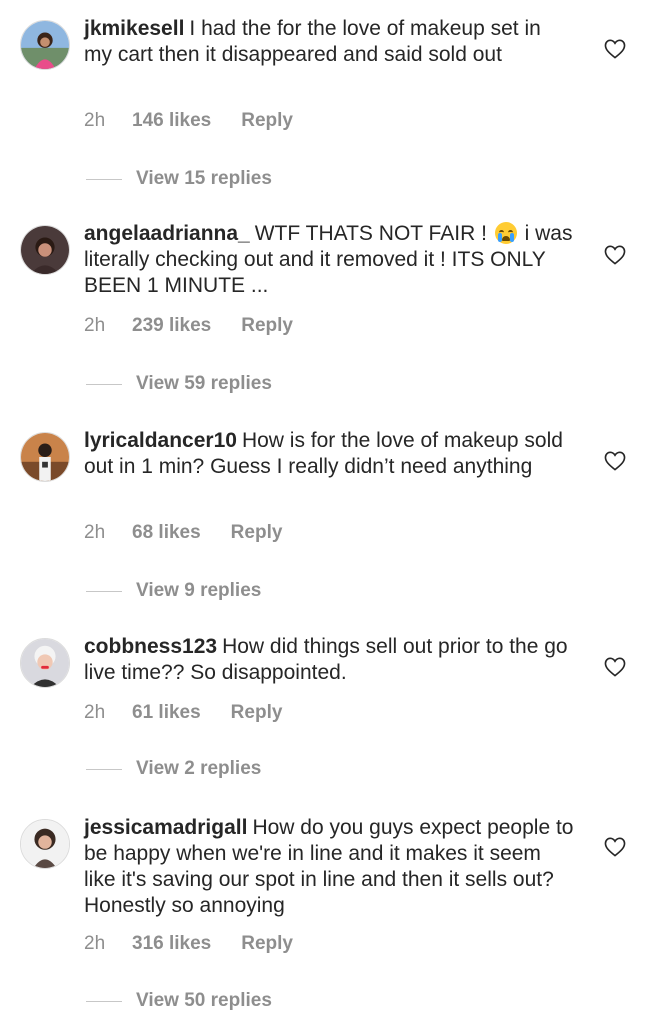 This screenshot has height=1024, width=660. I want to click on comment-username: cobbness123, so click(150, 646).